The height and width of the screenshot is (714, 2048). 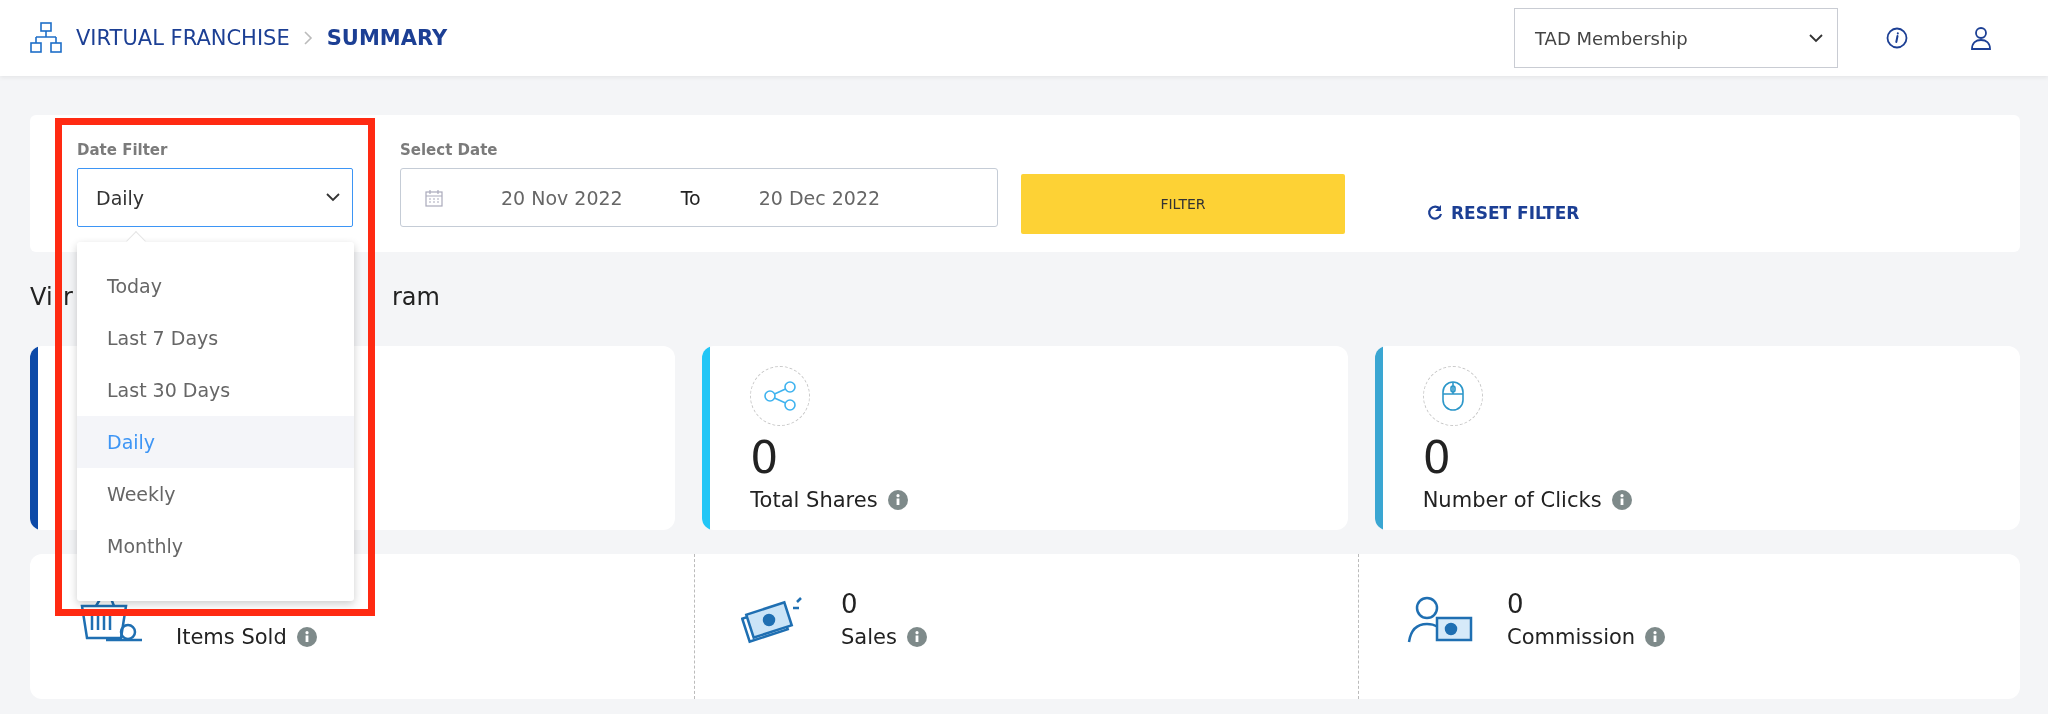 What do you see at coordinates (449, 150) in the screenshot?
I see `select-date-label: Select Date` at bounding box center [449, 150].